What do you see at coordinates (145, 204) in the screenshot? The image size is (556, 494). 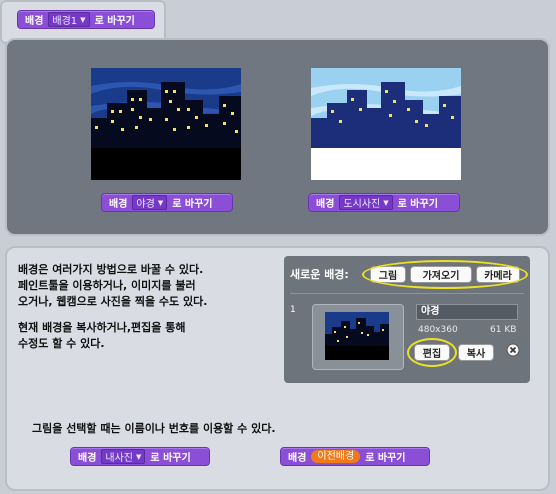 I see `dropdown-value: 야경` at bounding box center [145, 204].